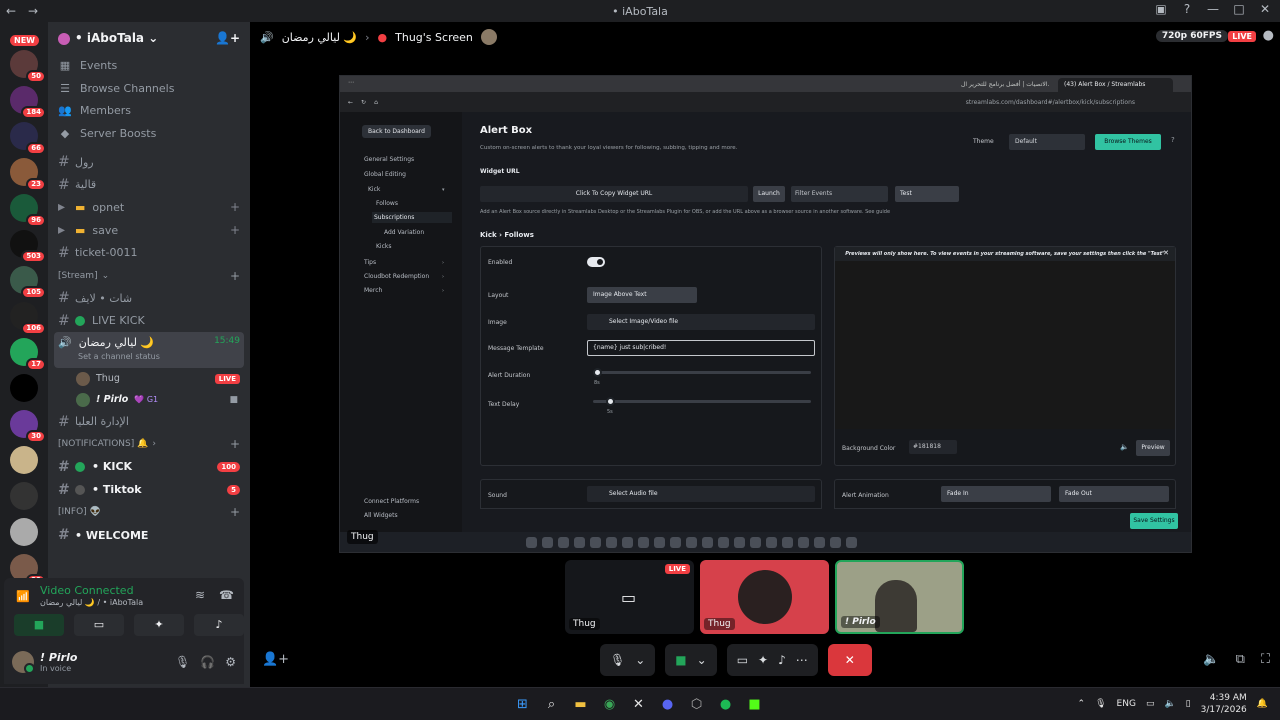 Image resolution: width=1280 pixels, height=720 pixels. I want to click on stop-stream-button: ✕, so click(849, 660).